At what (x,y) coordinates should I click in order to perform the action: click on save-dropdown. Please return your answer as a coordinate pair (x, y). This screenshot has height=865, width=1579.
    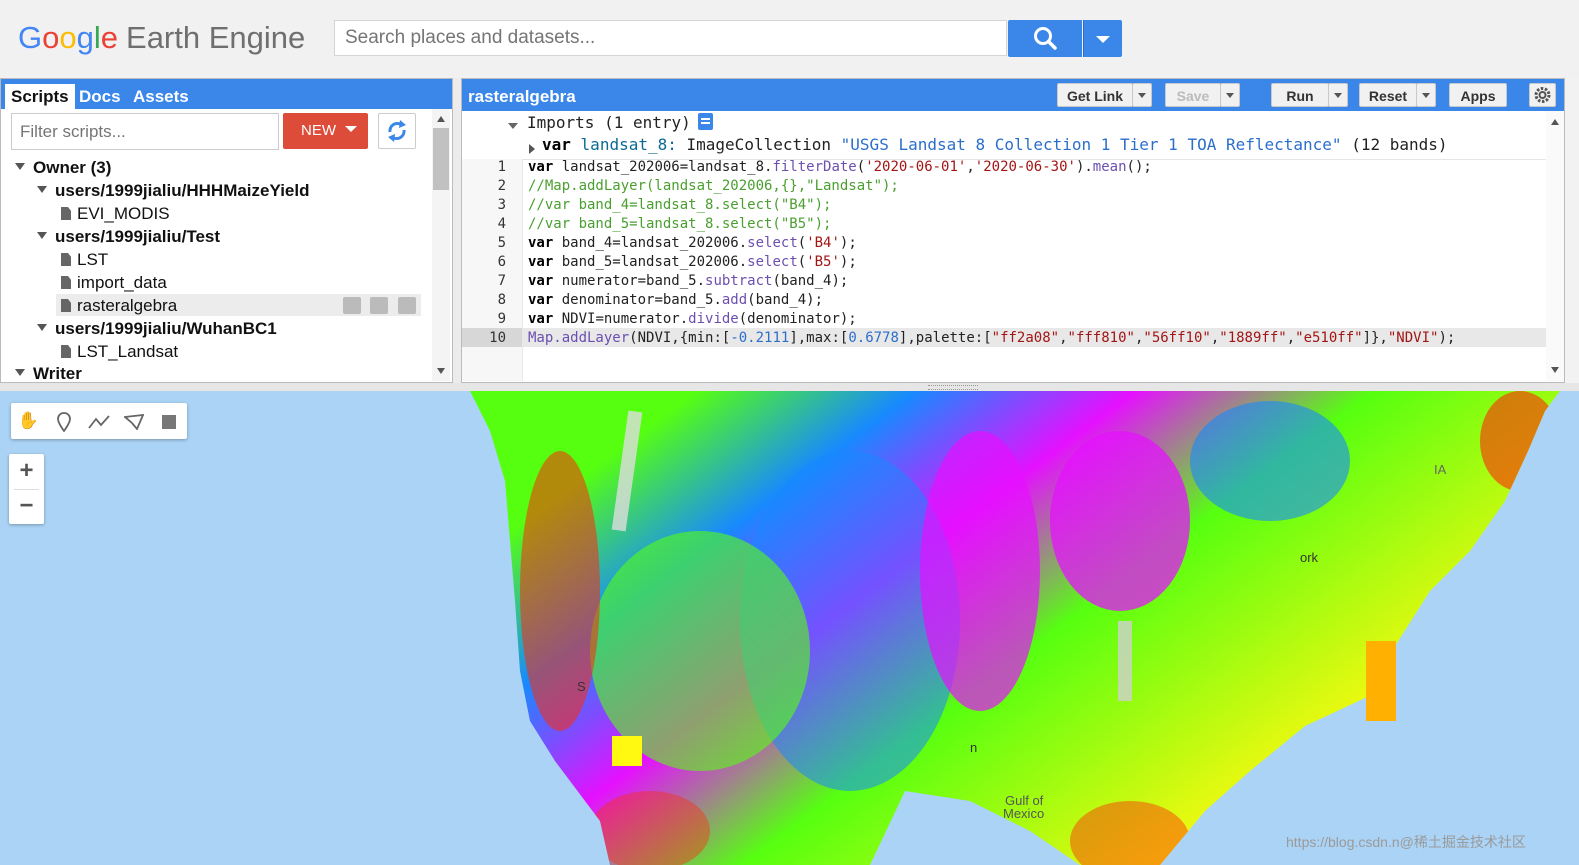
    Looking at the image, I should click on (1230, 95).